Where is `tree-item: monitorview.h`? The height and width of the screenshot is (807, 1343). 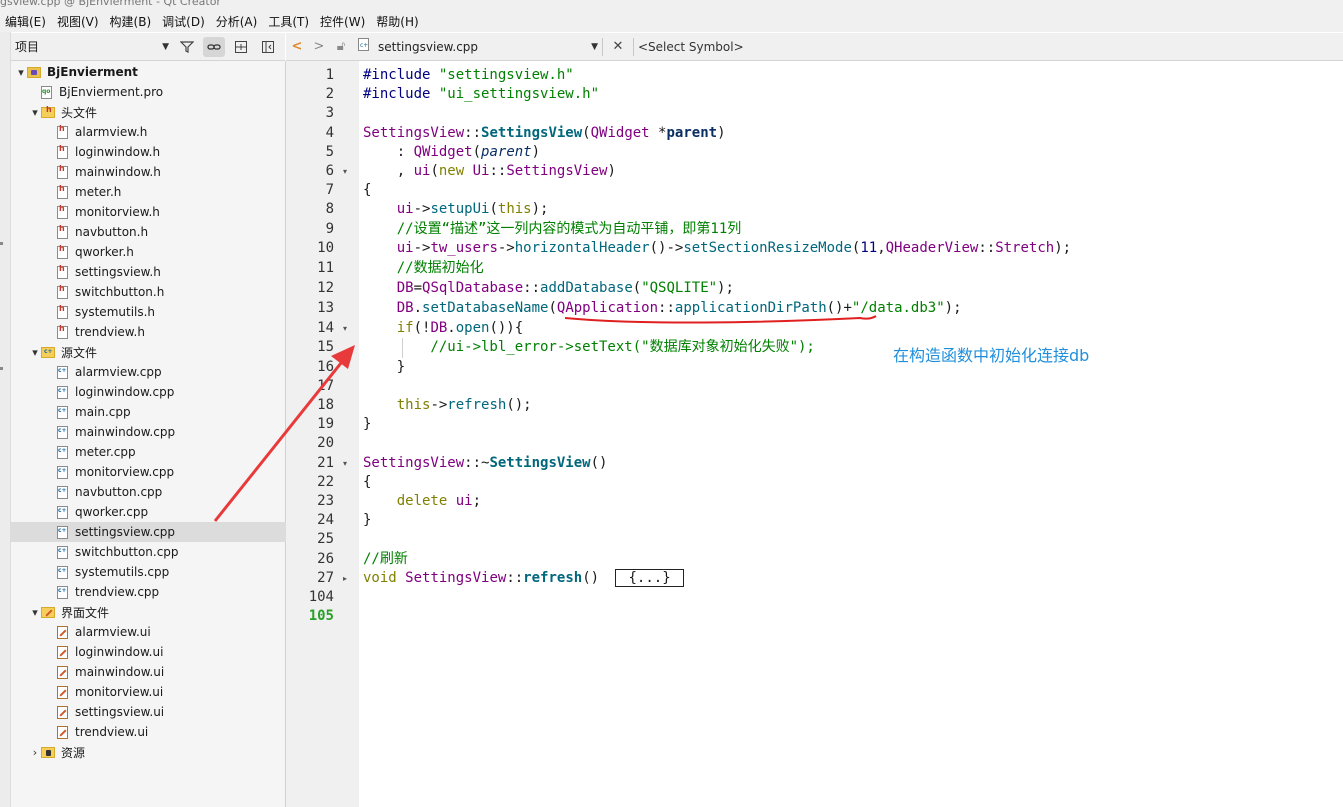
tree-item: monitorview.h is located at coordinates (164, 212).